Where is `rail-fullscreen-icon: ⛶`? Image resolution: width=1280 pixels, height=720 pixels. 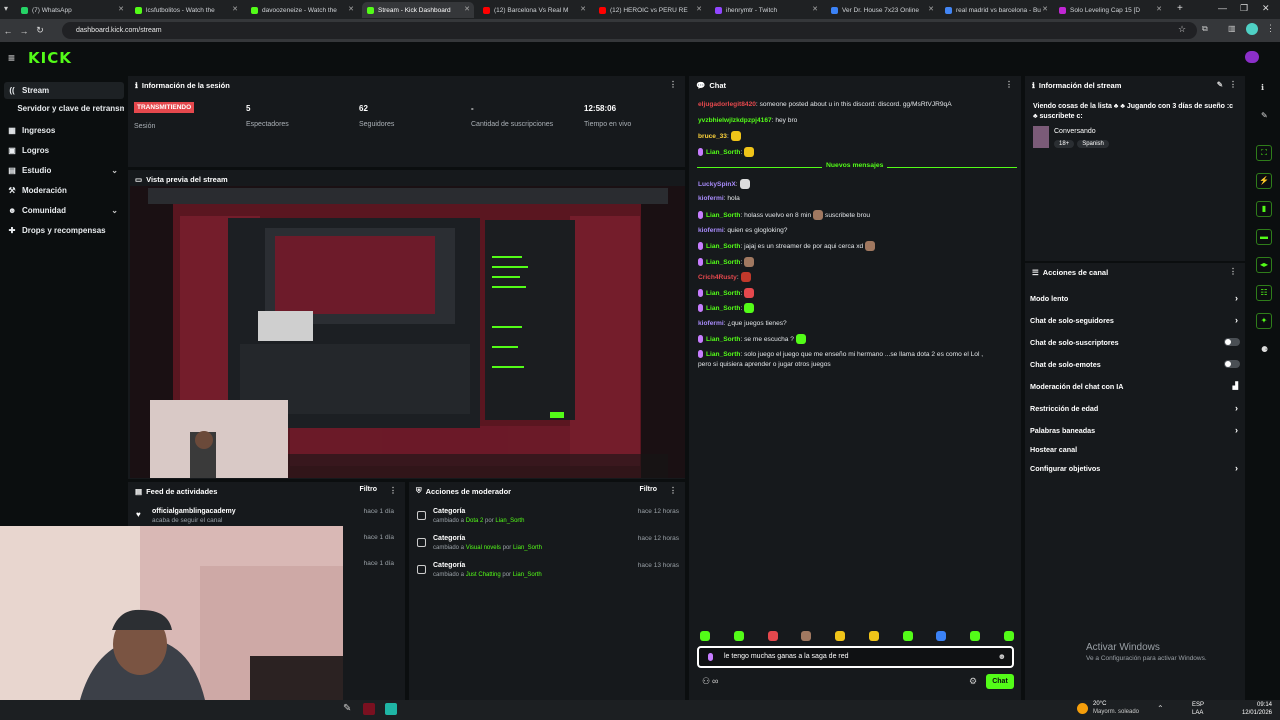
rail-fullscreen-icon: ⛶ is located at coordinates (1264, 153).